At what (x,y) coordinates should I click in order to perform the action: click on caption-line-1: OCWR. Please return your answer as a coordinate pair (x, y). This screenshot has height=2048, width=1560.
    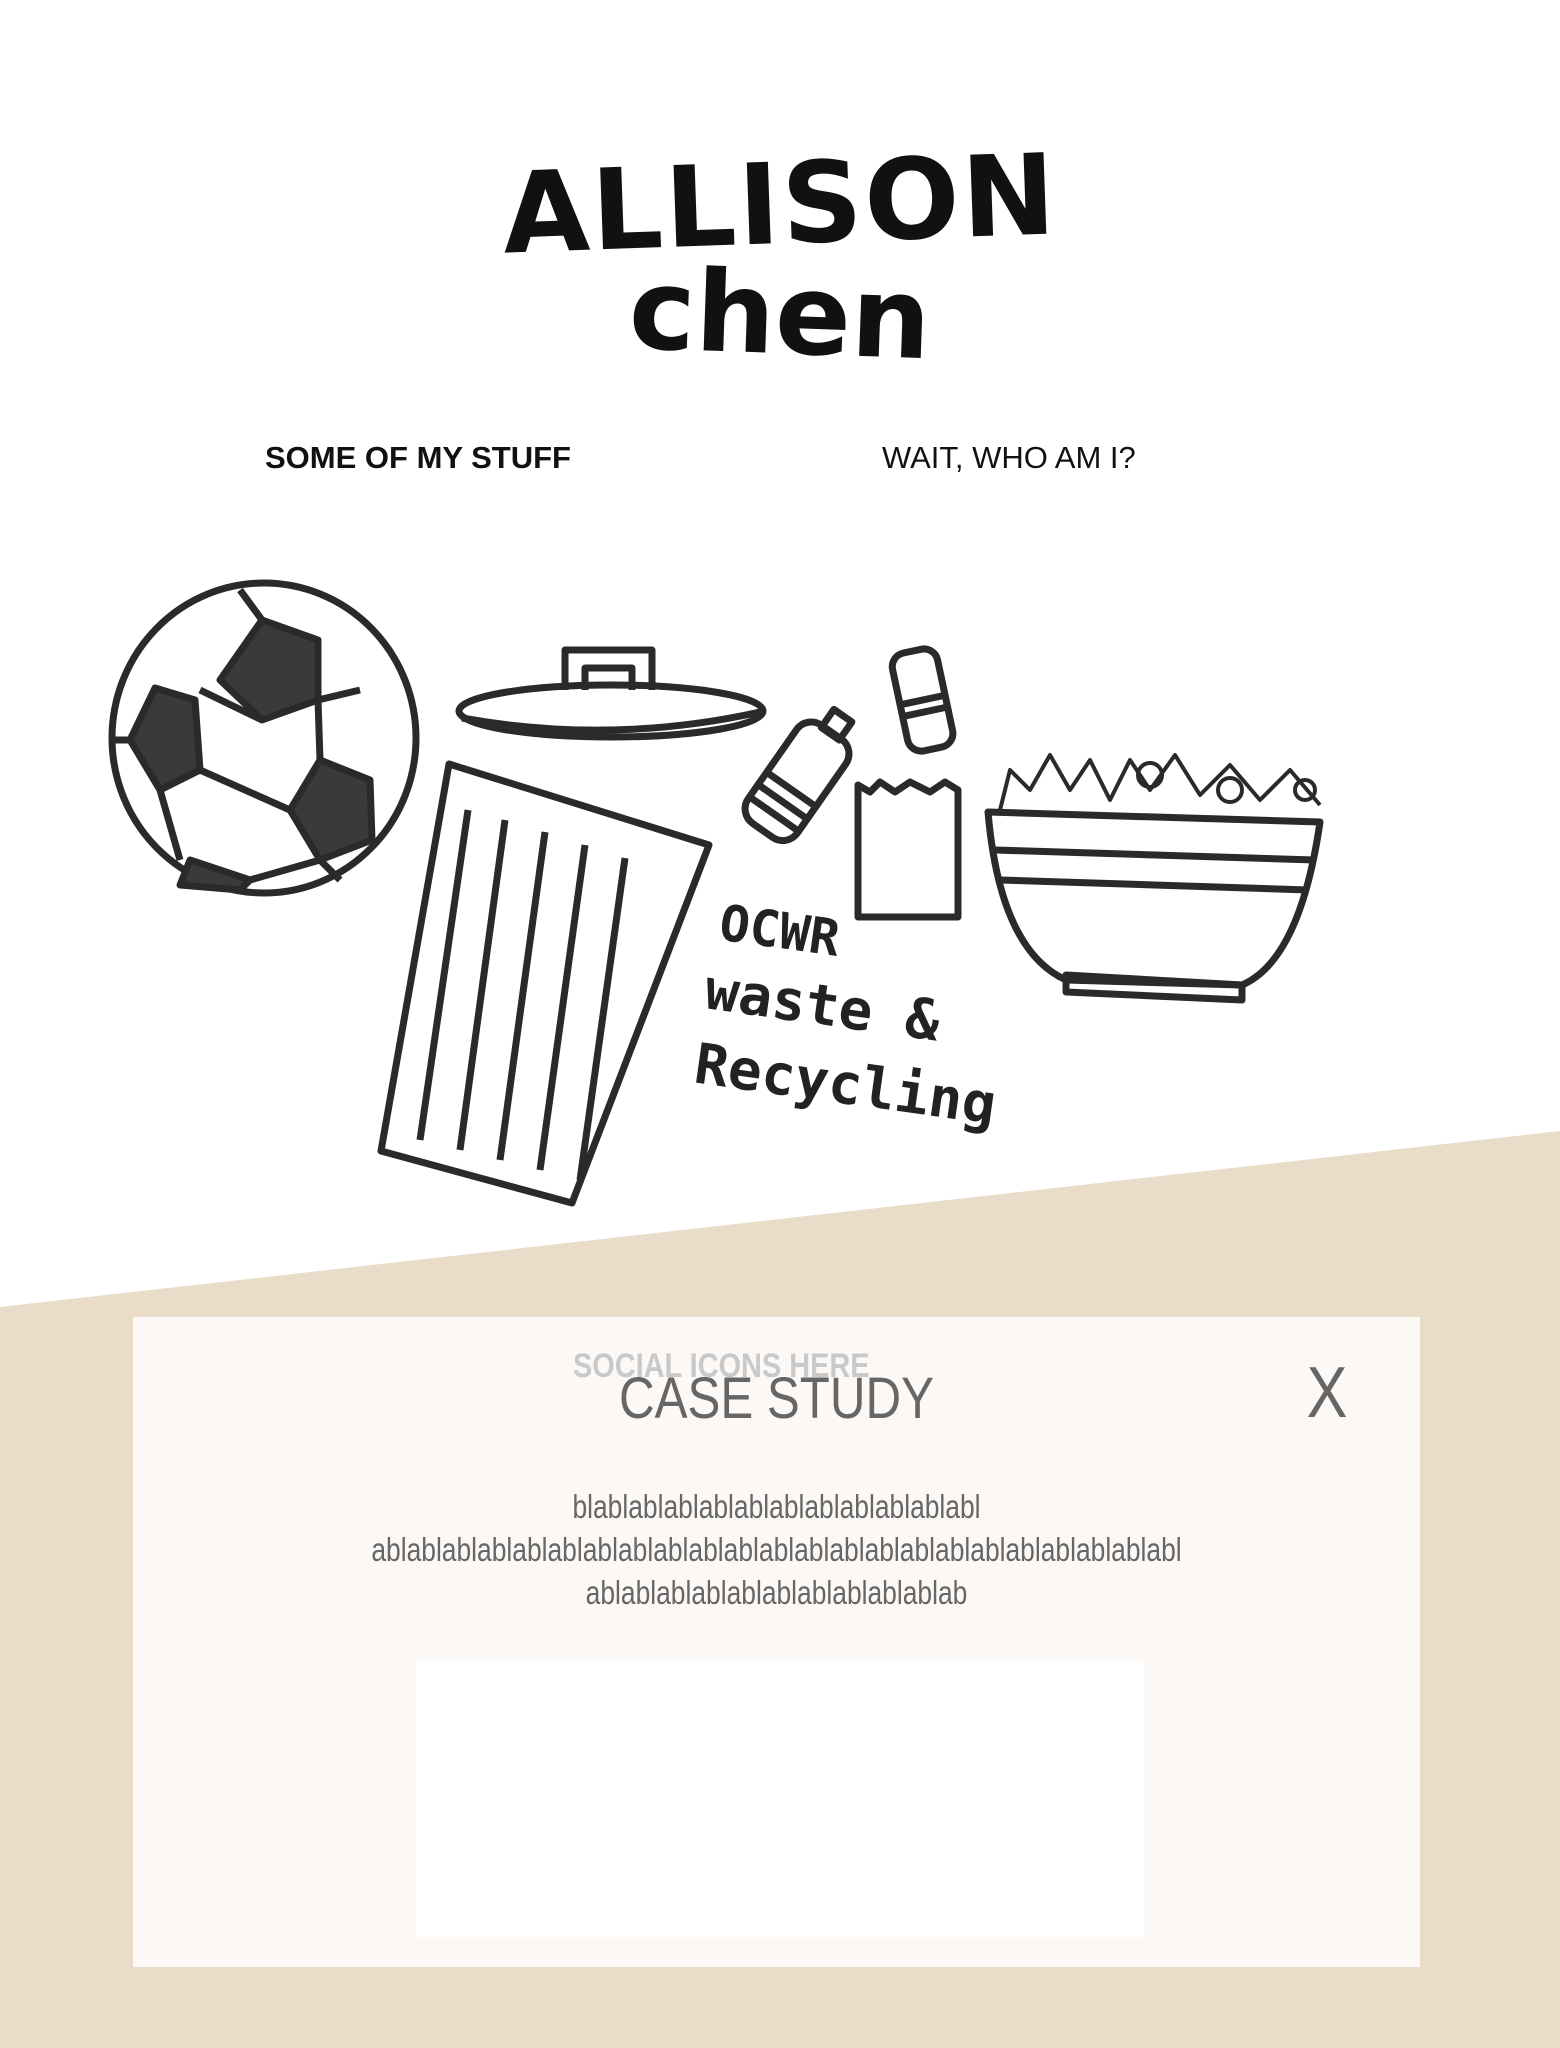
    Looking at the image, I should click on (780, 931).